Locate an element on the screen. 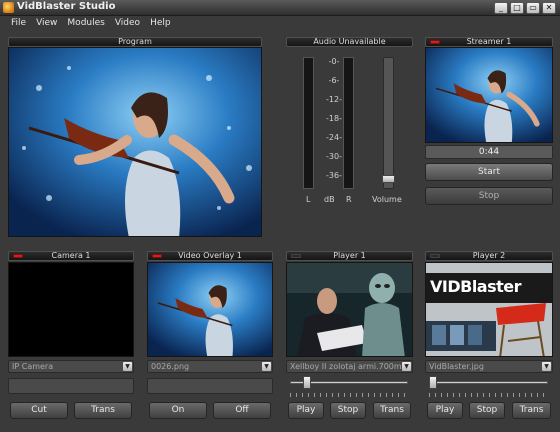  camera-url-field is located at coordinates (71, 386).